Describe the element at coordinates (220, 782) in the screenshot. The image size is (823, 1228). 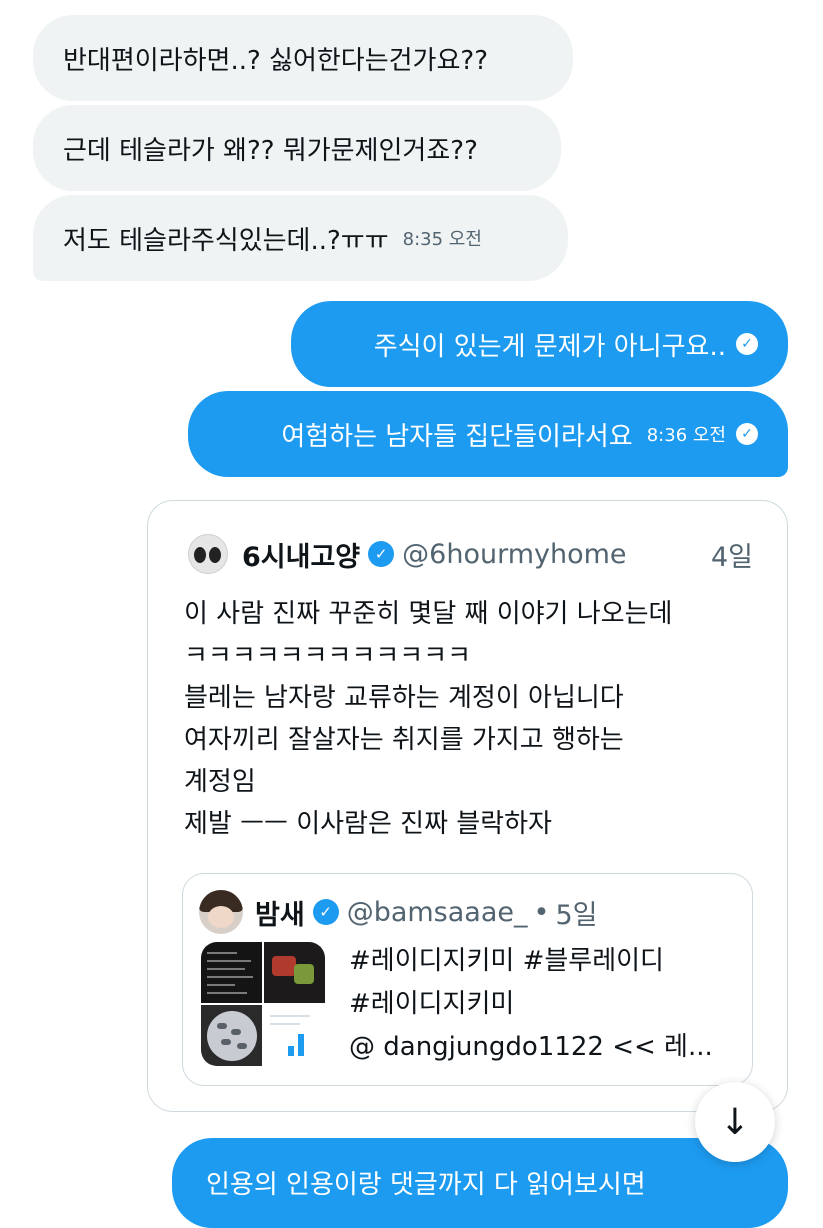
I see `post-line: 계정임` at that location.